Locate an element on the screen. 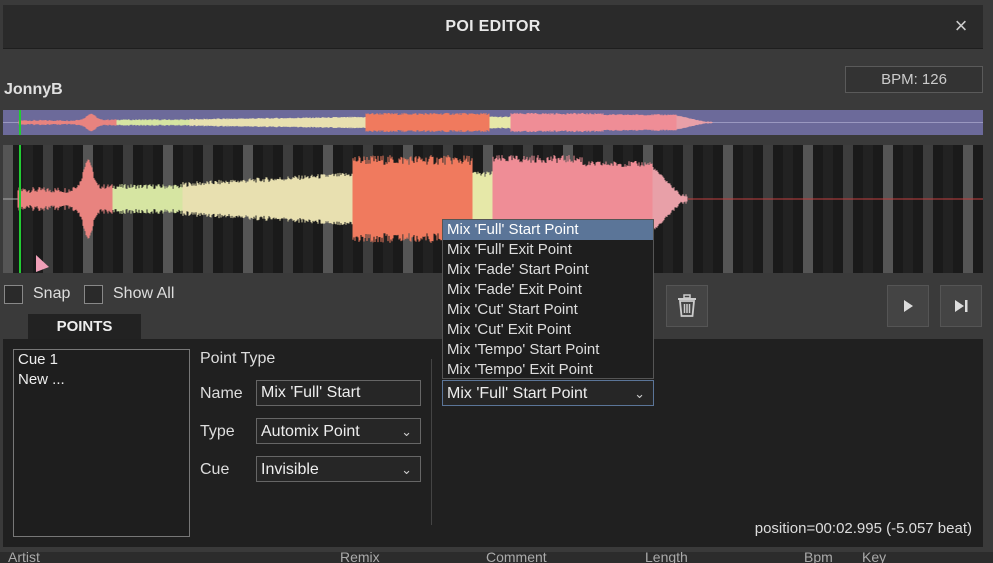 The width and height of the screenshot is (993, 563). cue-select-value: Invisible is located at coordinates (290, 469).